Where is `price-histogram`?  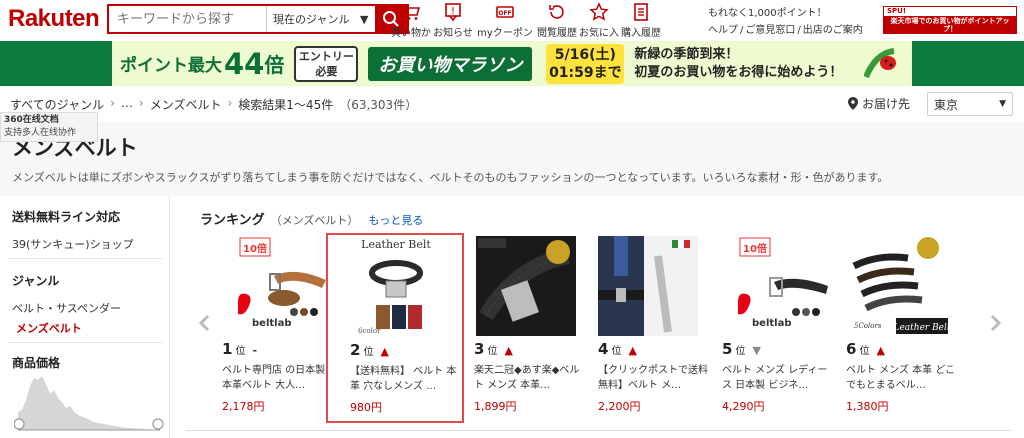 price-histogram is located at coordinates (89, 402).